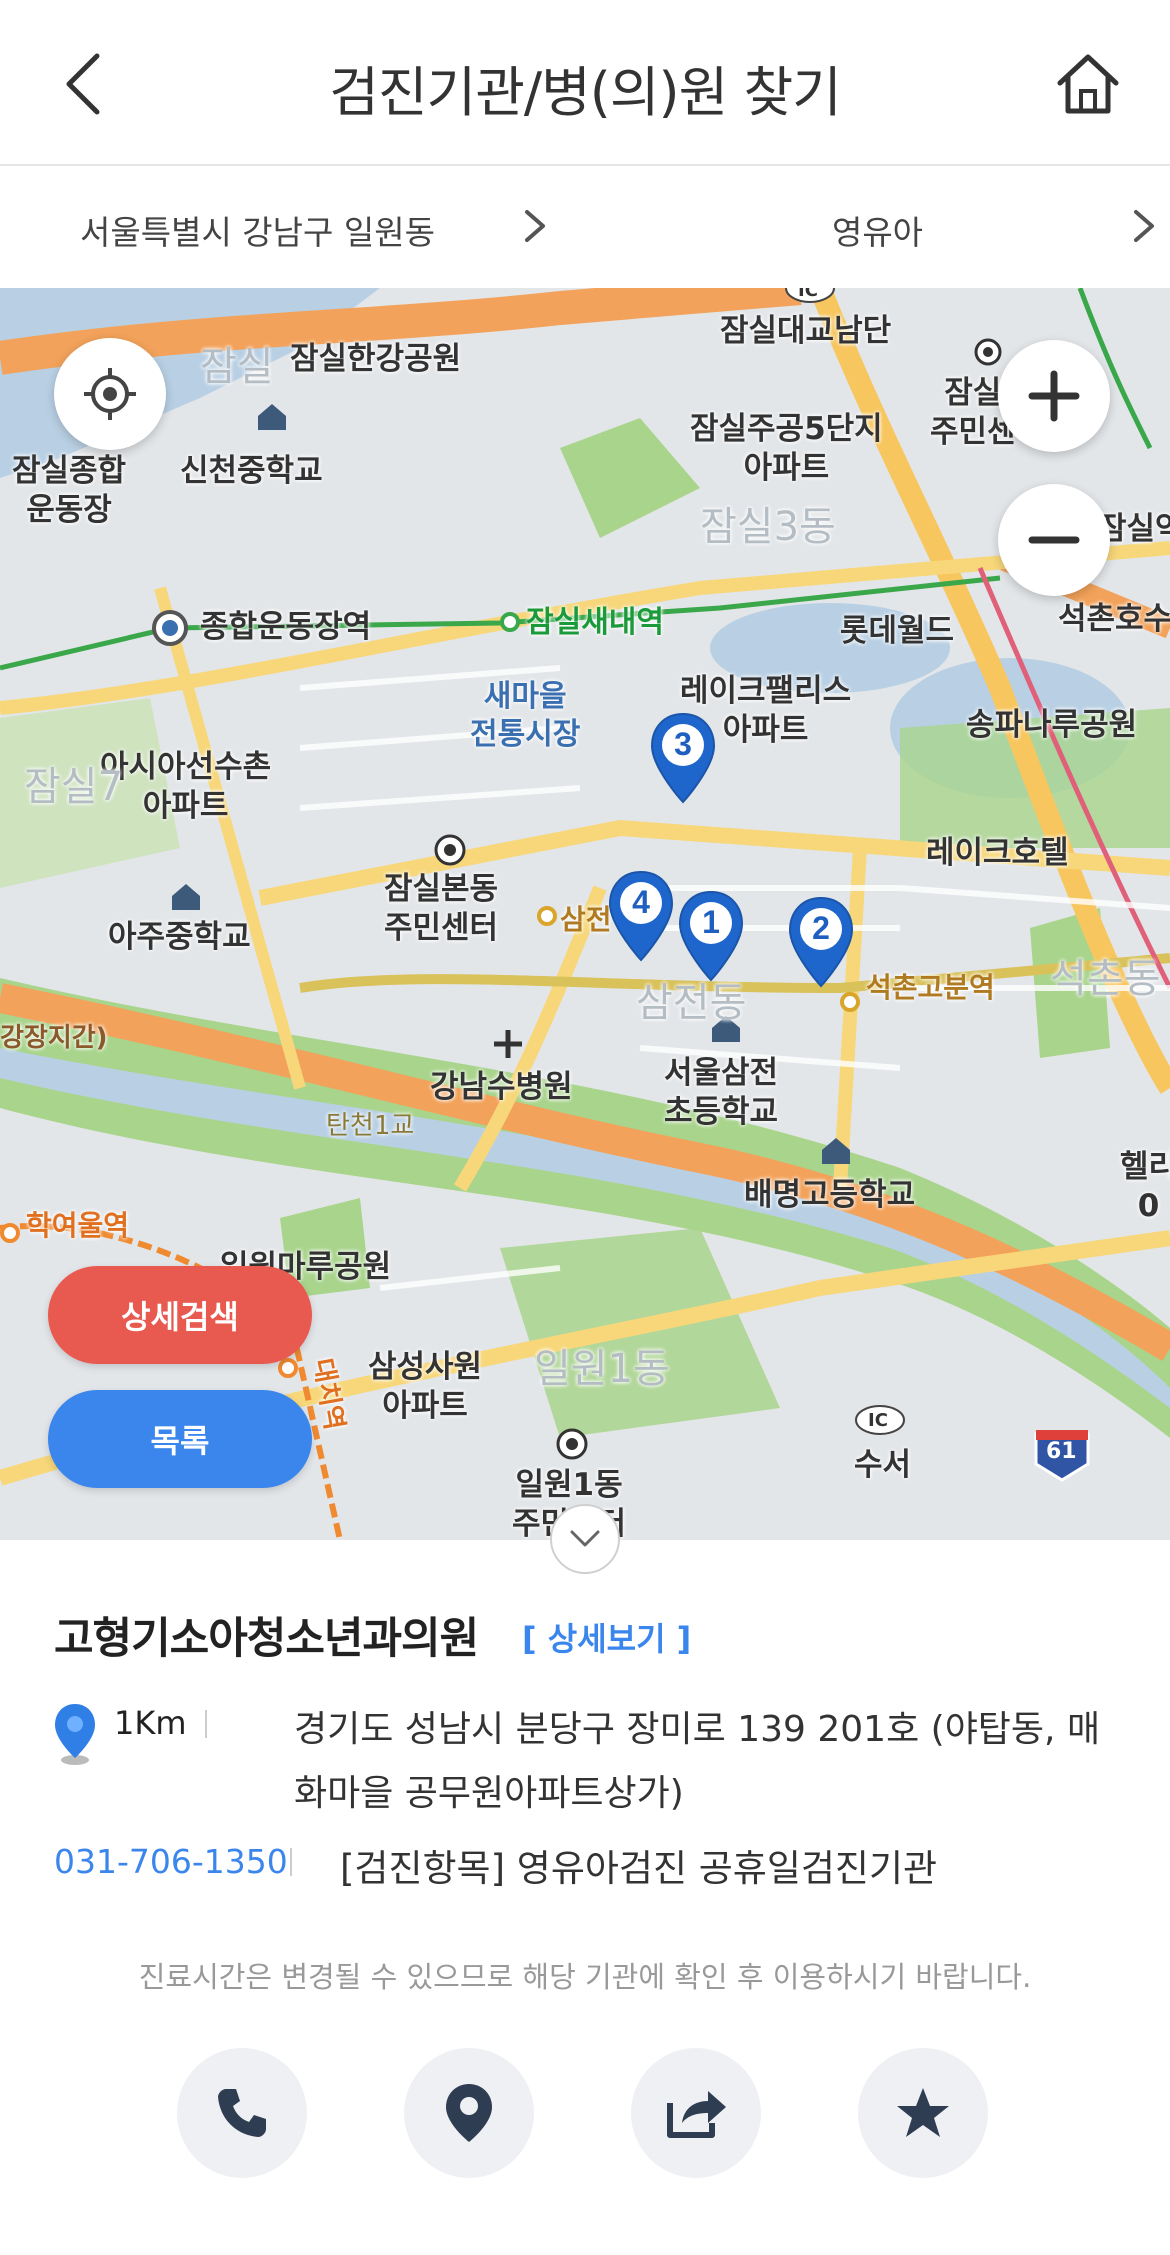  Describe the element at coordinates (602, 1369) in the screenshot. I see `district-label: 일원1동` at that location.